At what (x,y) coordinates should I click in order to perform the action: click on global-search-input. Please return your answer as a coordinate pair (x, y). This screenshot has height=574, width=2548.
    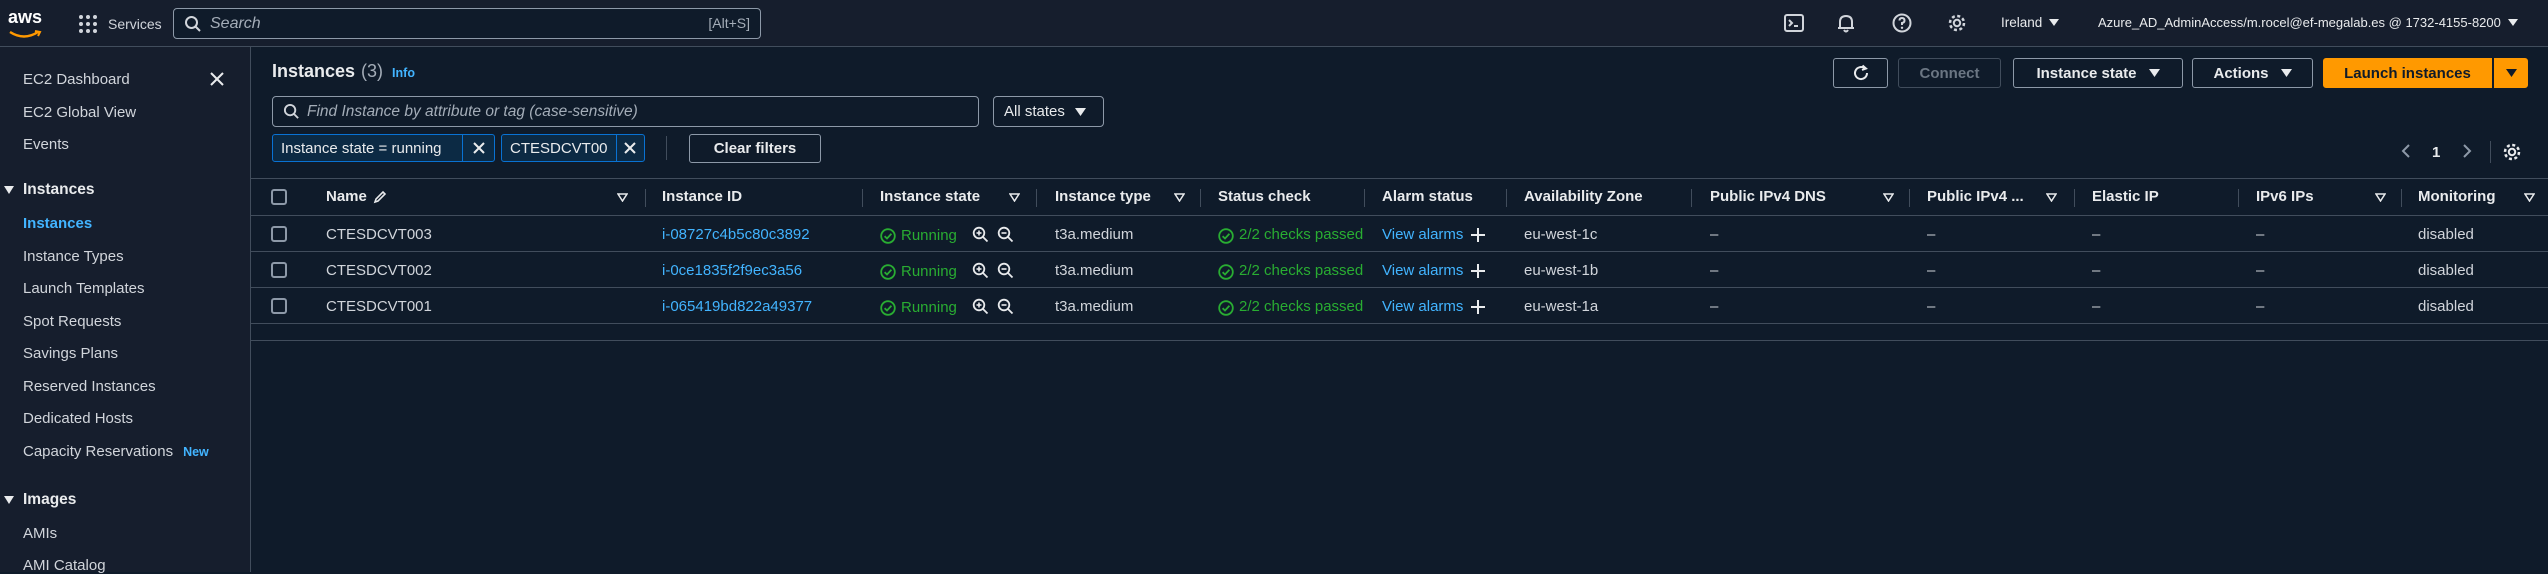
    Looking at the image, I should click on (440, 23).